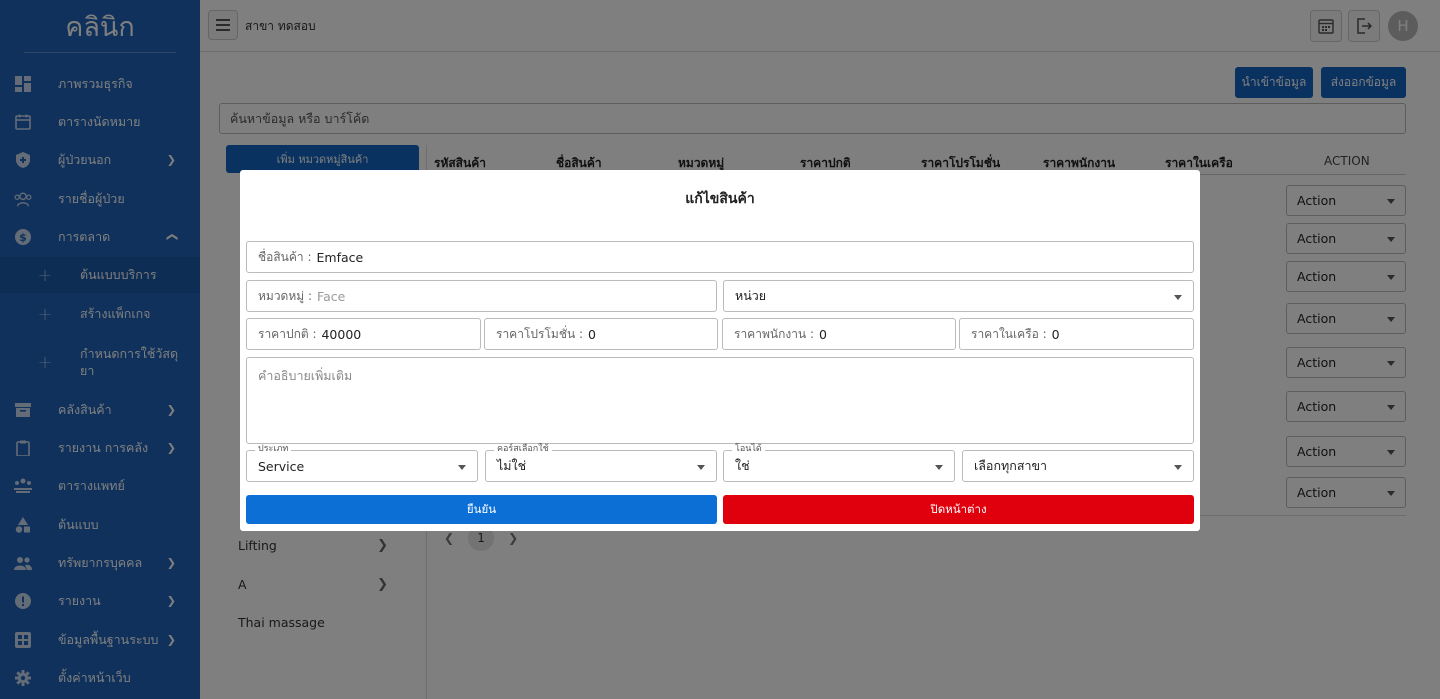  I want to click on field-value: 40000, so click(341, 334).